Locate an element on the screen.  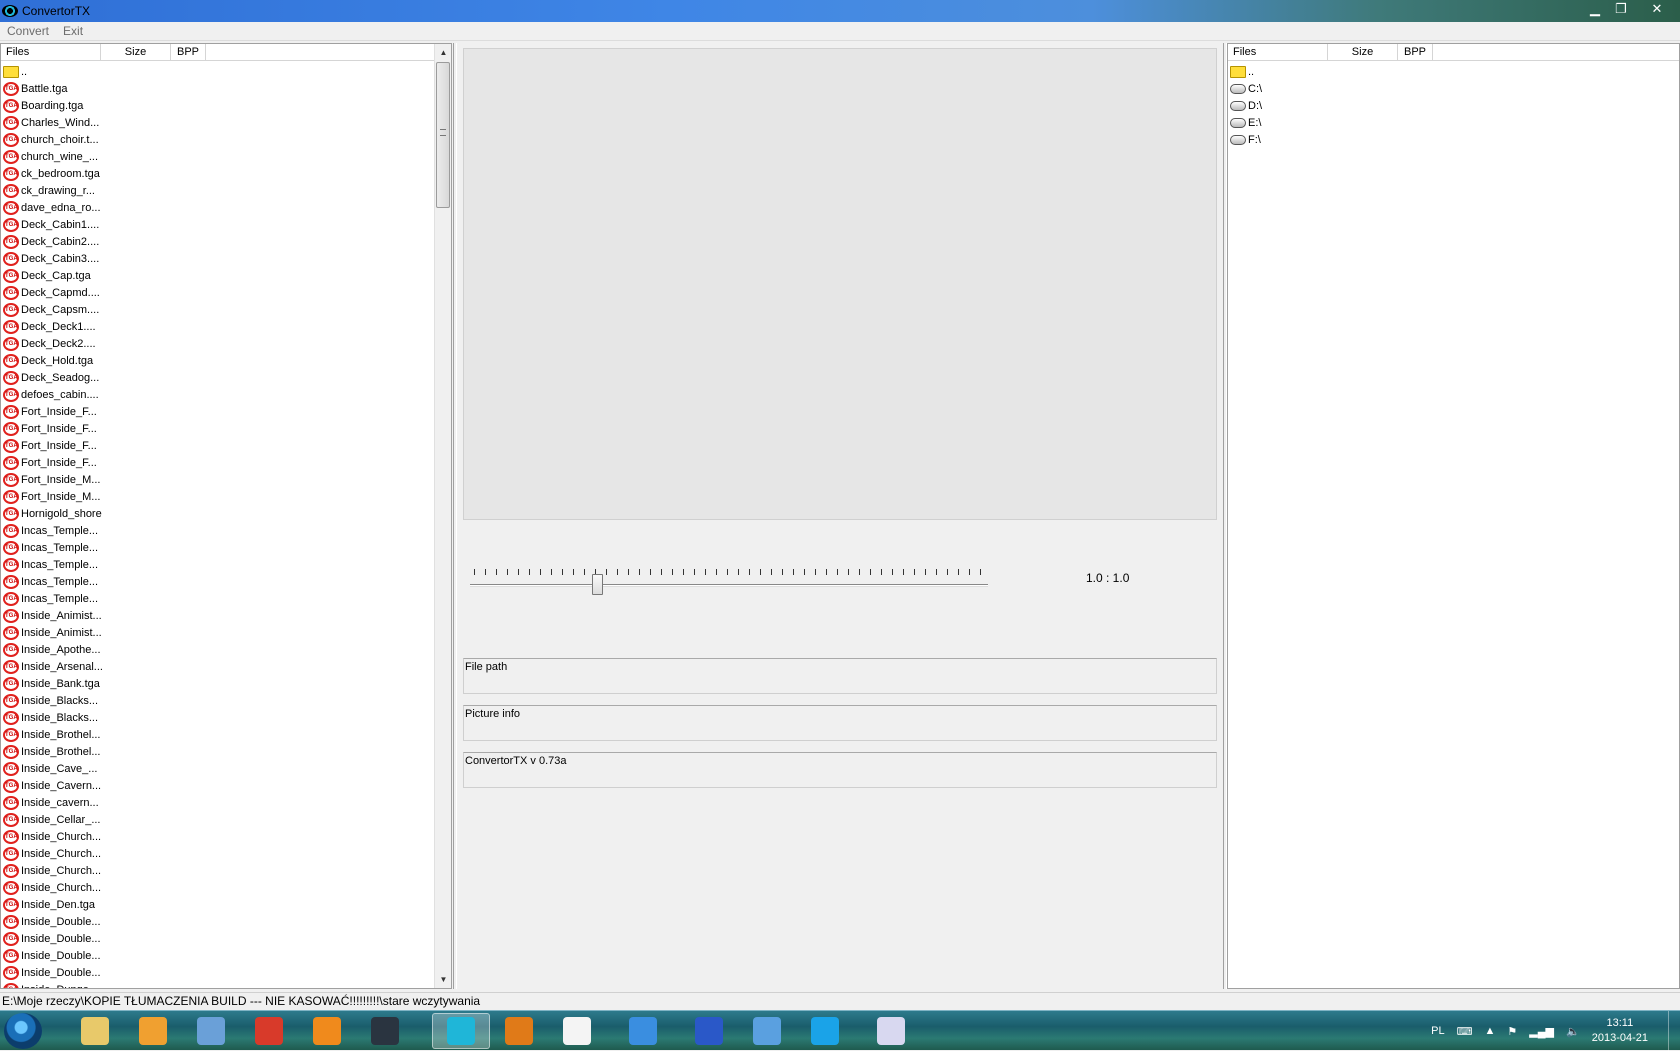
list-item: TGA Boarding.tga is located at coordinates (218, 105).